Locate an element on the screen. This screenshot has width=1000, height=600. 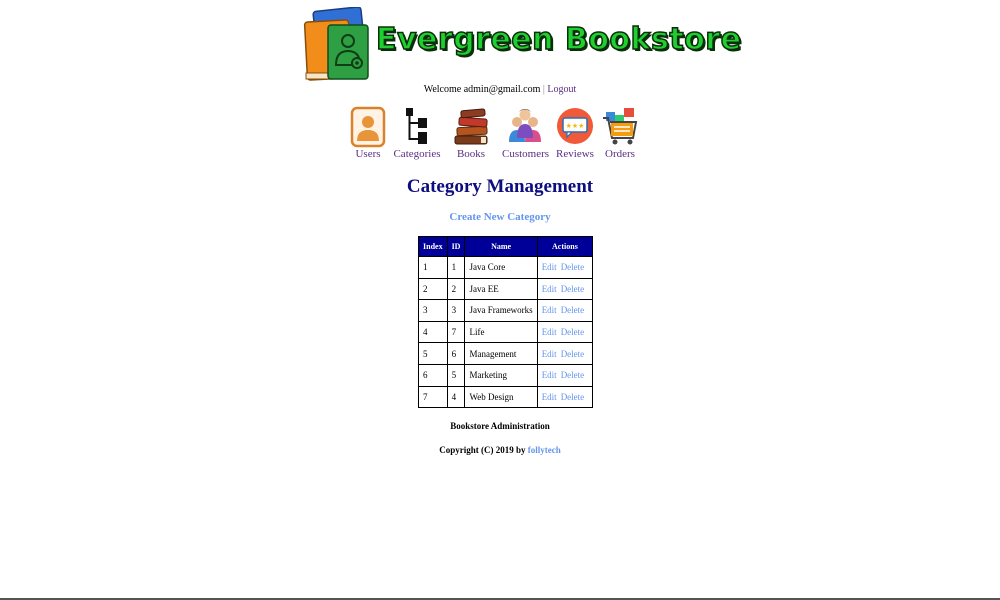
orders-icon is located at coordinates (620, 126).